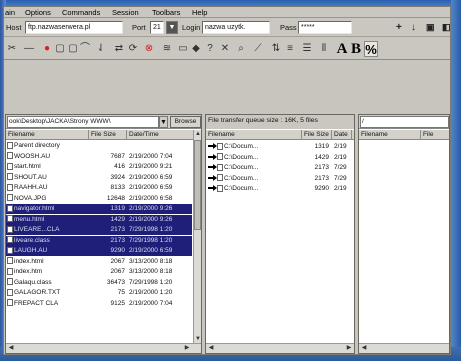 This screenshot has height=361, width=461. I want to click on menu-help: Help, so click(199, 12).